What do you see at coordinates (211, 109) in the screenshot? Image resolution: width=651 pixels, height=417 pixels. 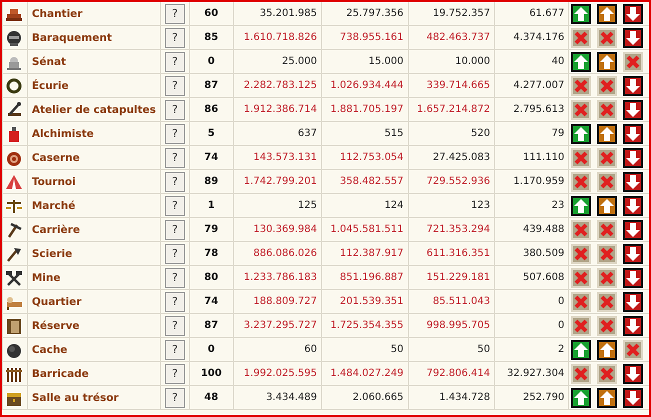 I see `level-value: 86` at bounding box center [211, 109].